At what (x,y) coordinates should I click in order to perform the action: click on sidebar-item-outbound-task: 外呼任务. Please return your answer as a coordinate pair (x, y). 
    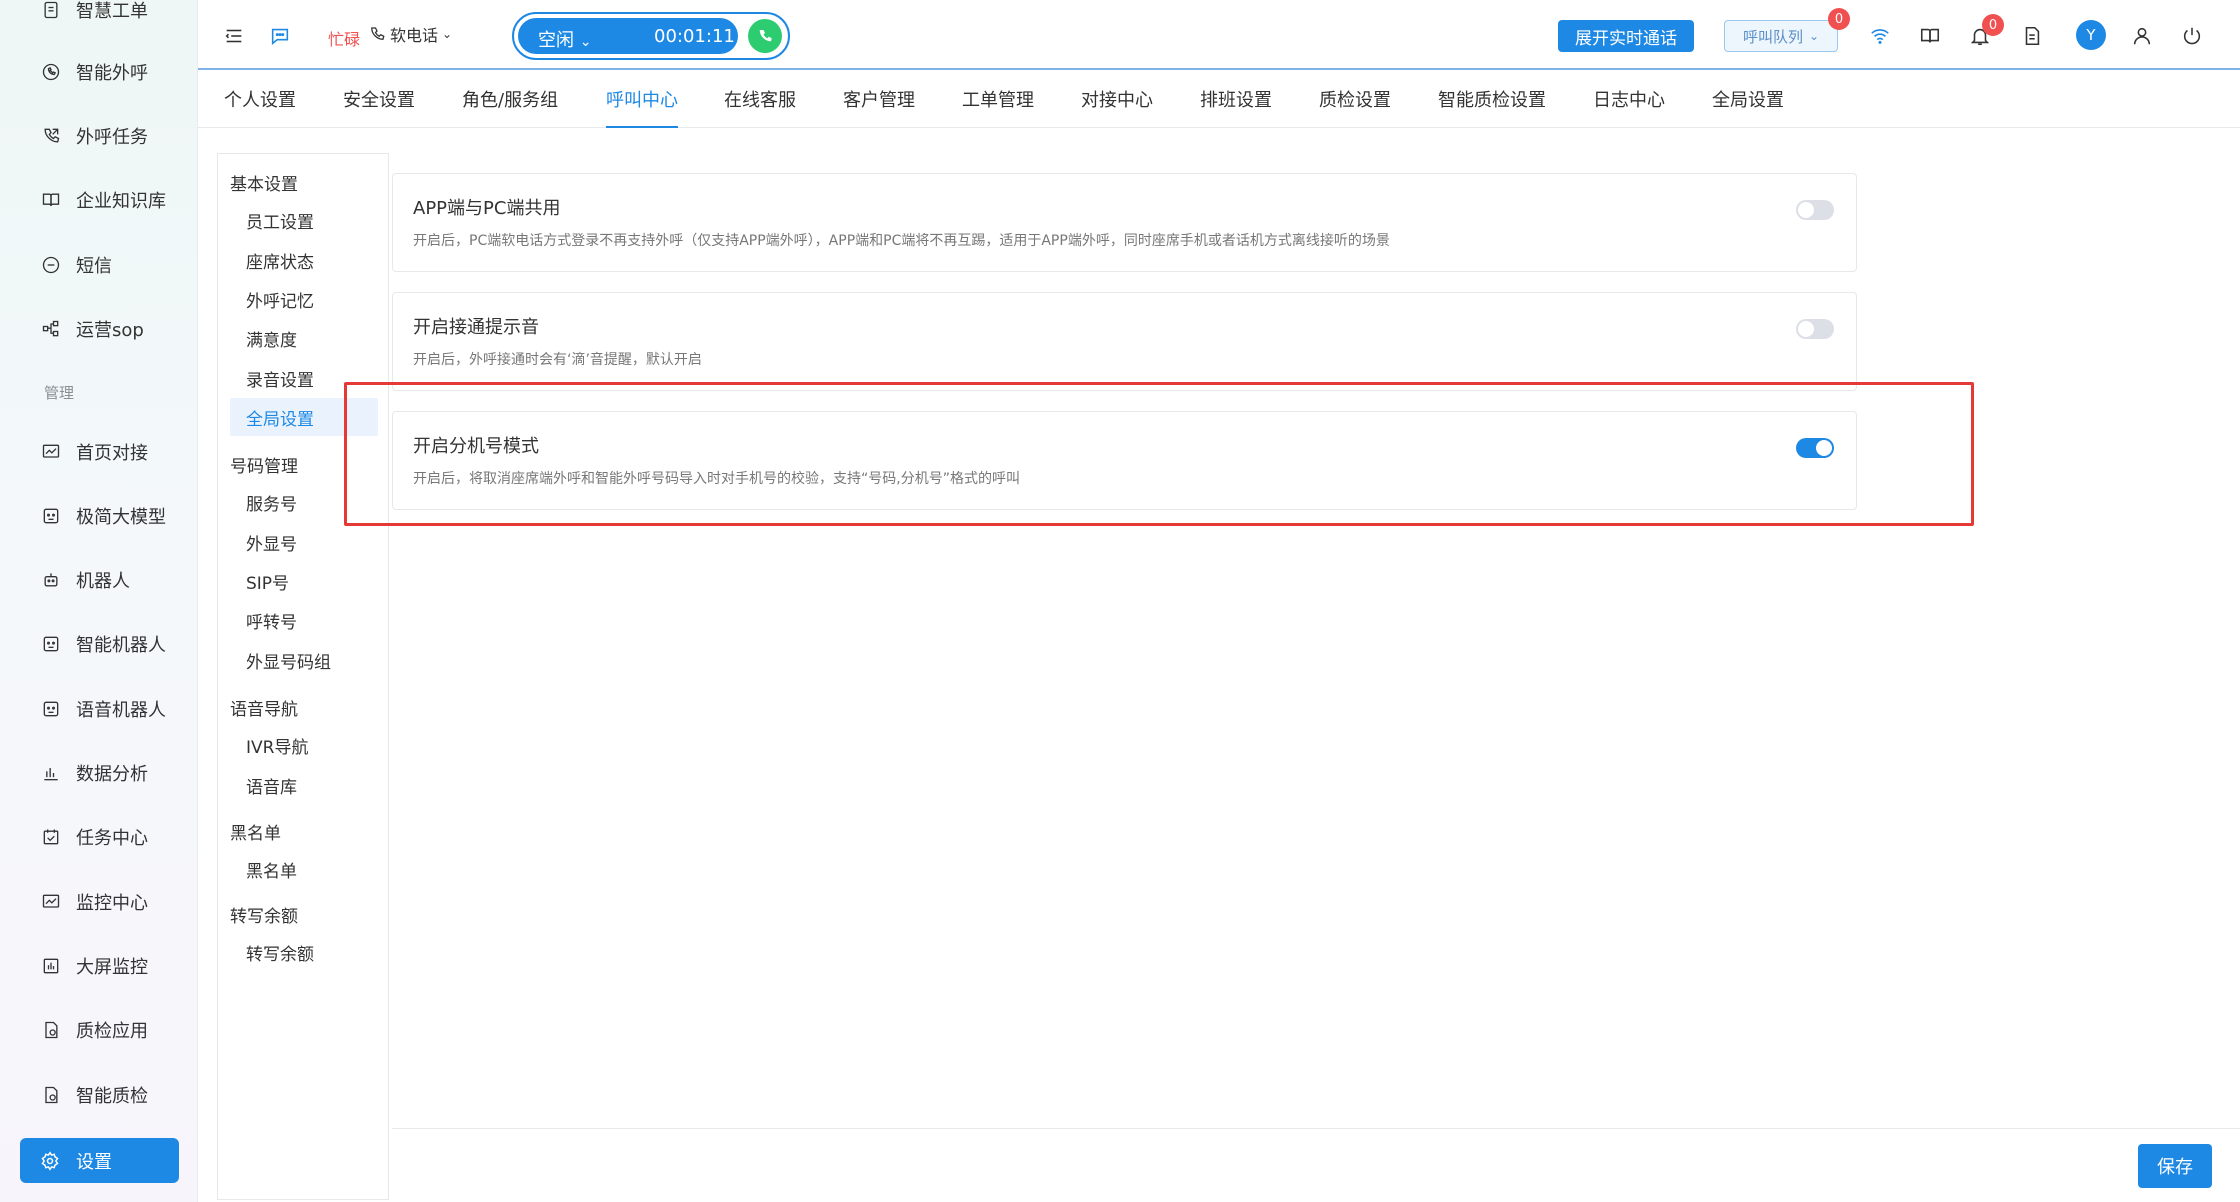
    Looking at the image, I should click on (115, 136).